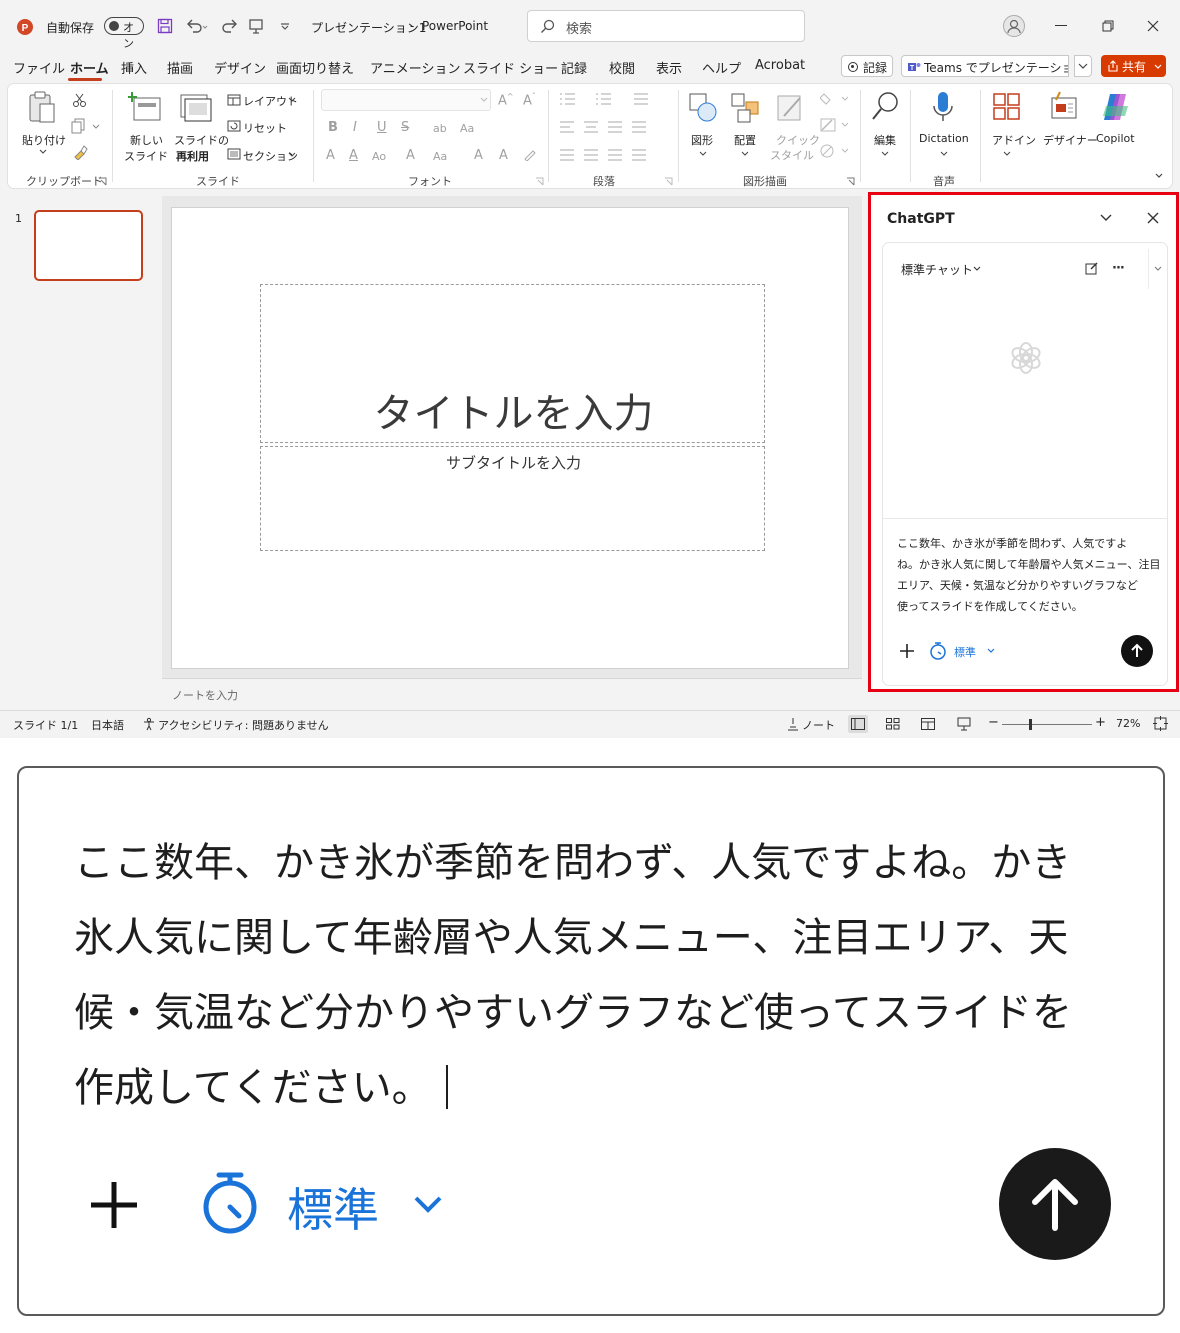  What do you see at coordinates (1064, 107) in the screenshot?
I see `designer-icon` at bounding box center [1064, 107].